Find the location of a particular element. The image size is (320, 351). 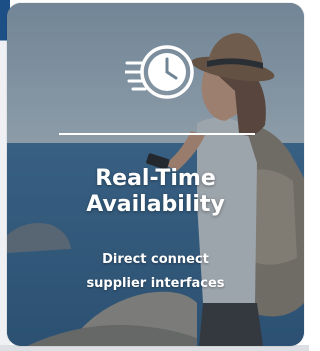

divider-line is located at coordinates (157, 134).